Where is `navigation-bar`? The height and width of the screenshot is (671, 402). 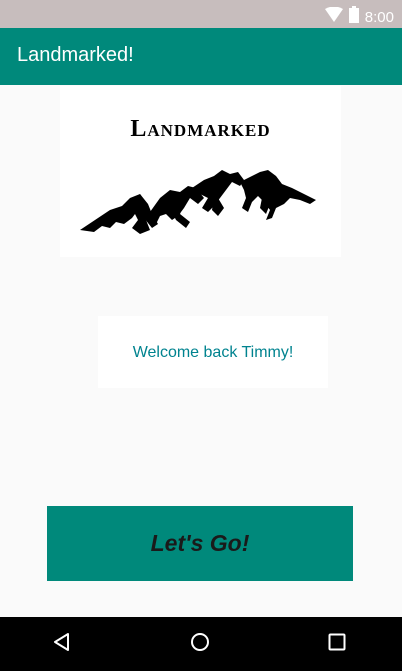
navigation-bar is located at coordinates (201, 644).